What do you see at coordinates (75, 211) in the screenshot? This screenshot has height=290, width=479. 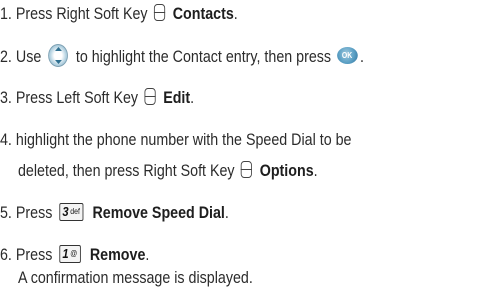 I see `key-letters: def` at bounding box center [75, 211].